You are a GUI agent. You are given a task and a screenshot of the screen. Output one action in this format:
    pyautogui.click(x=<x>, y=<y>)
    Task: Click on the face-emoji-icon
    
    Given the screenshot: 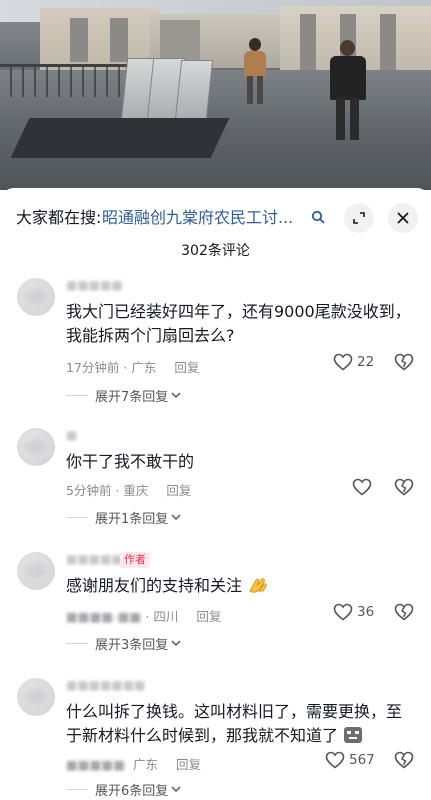 What is the action you would take?
    pyautogui.click(x=353, y=735)
    